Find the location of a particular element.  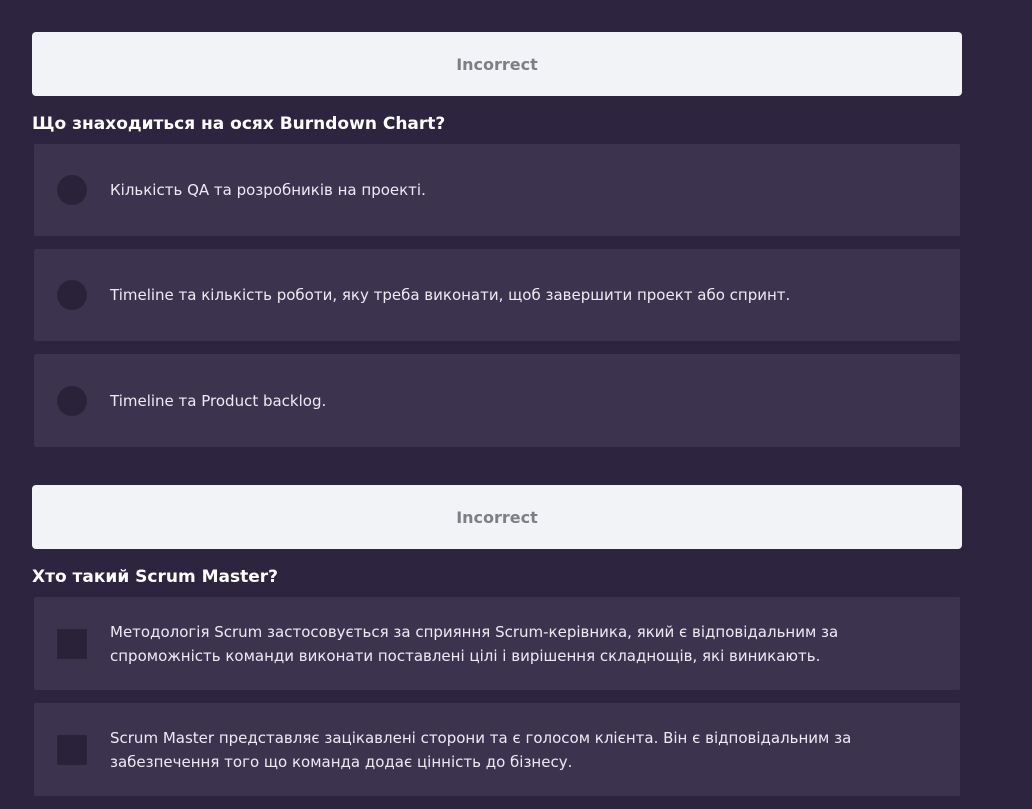

answer-option-label: Кількість QA та розробників на проекті. is located at coordinates (268, 190).